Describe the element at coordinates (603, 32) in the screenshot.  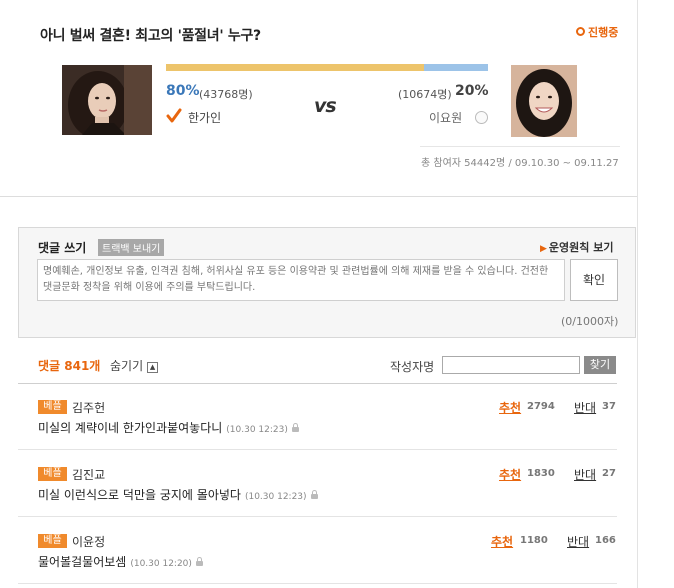
I see `poll-status-label: 진행중` at that location.